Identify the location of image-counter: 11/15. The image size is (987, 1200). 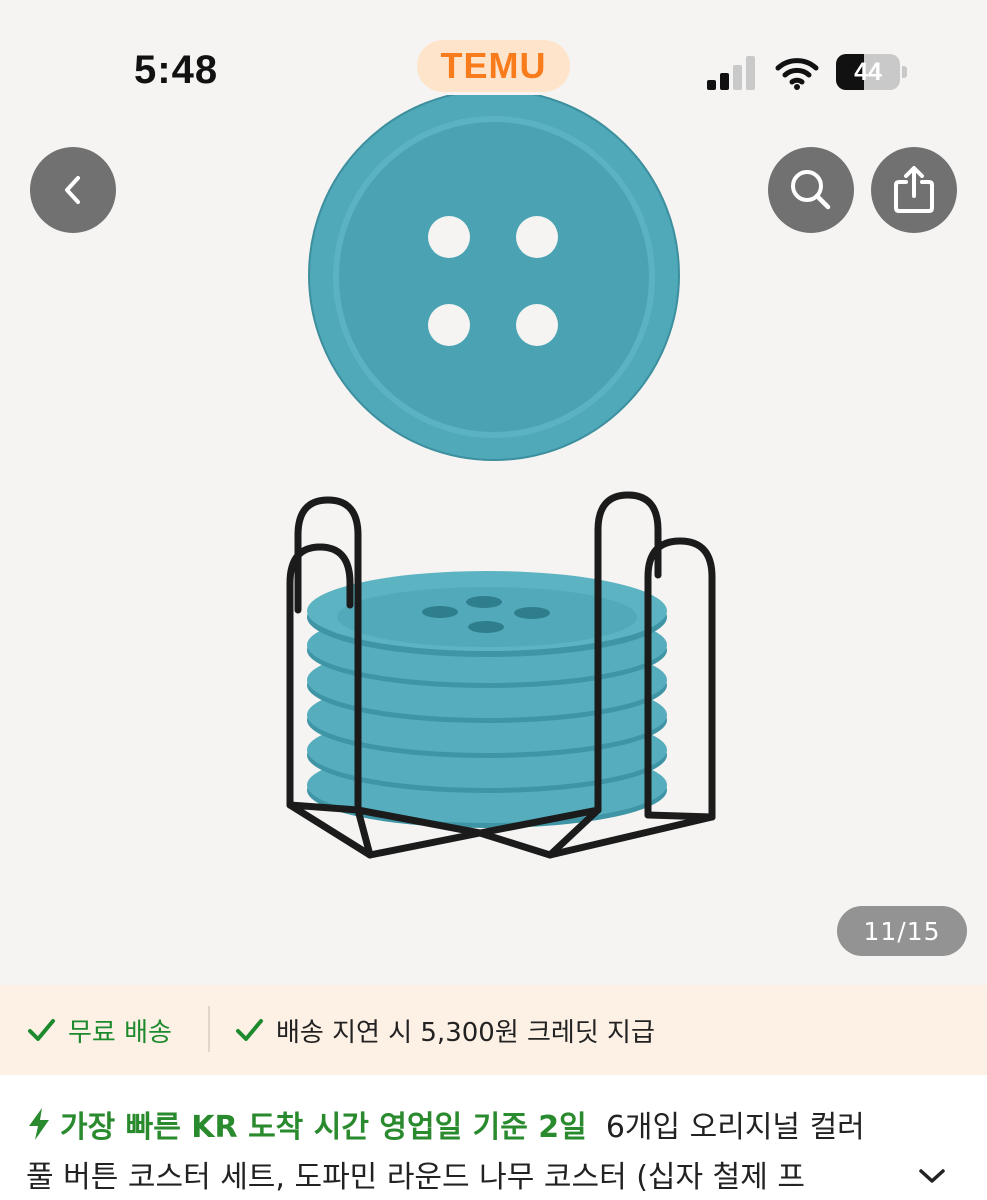
(902, 931).